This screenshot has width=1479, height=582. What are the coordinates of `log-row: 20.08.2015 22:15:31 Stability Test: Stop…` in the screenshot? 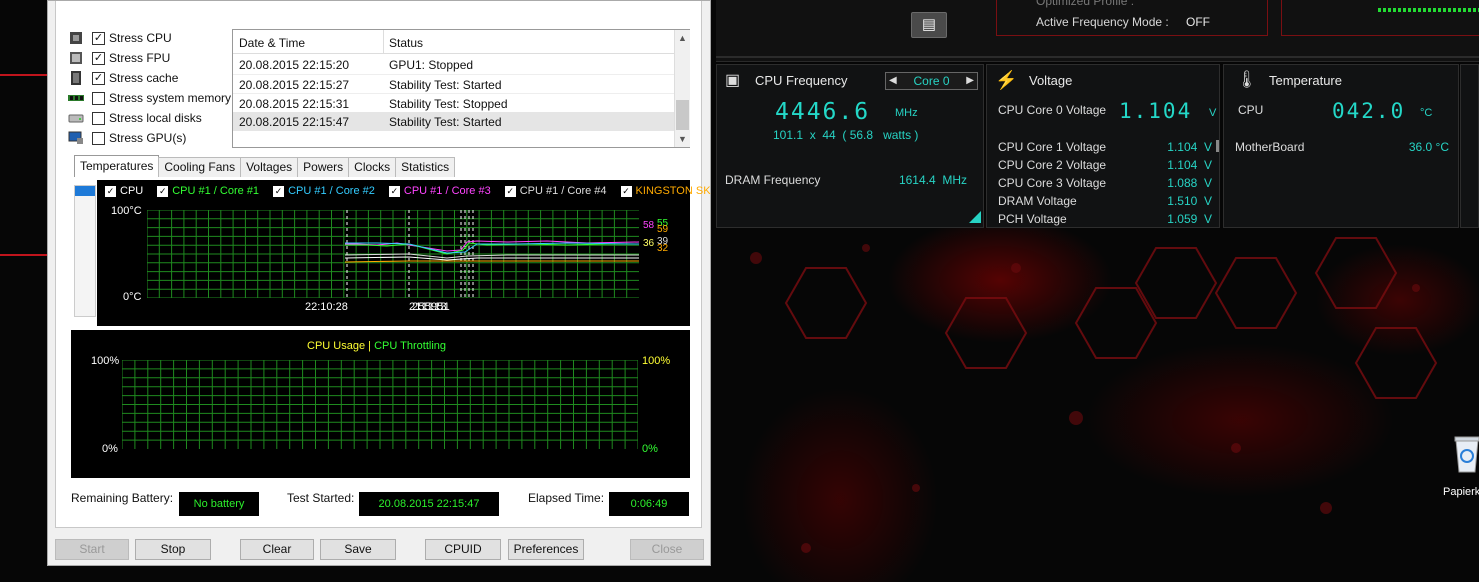 It's located at (453, 102).